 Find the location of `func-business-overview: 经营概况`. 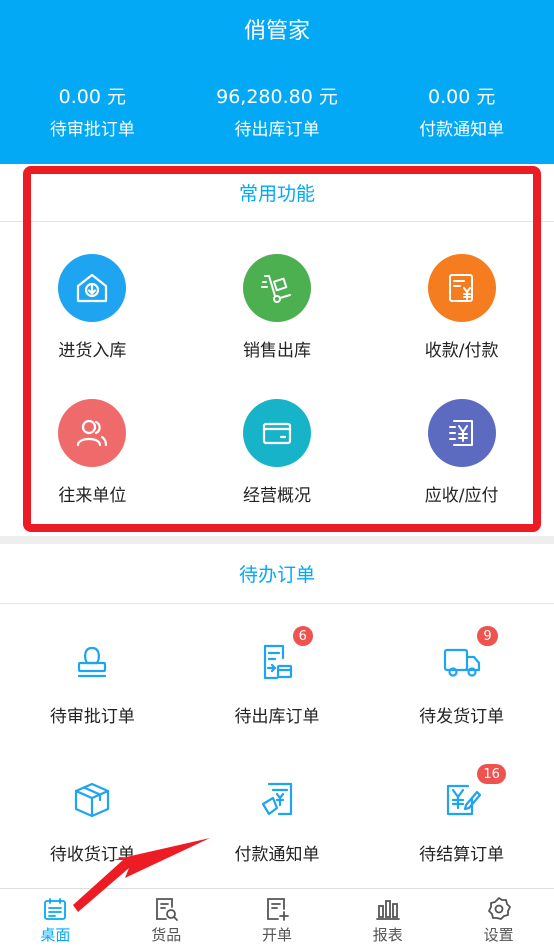

func-business-overview: 经营概况 is located at coordinates (277, 452).